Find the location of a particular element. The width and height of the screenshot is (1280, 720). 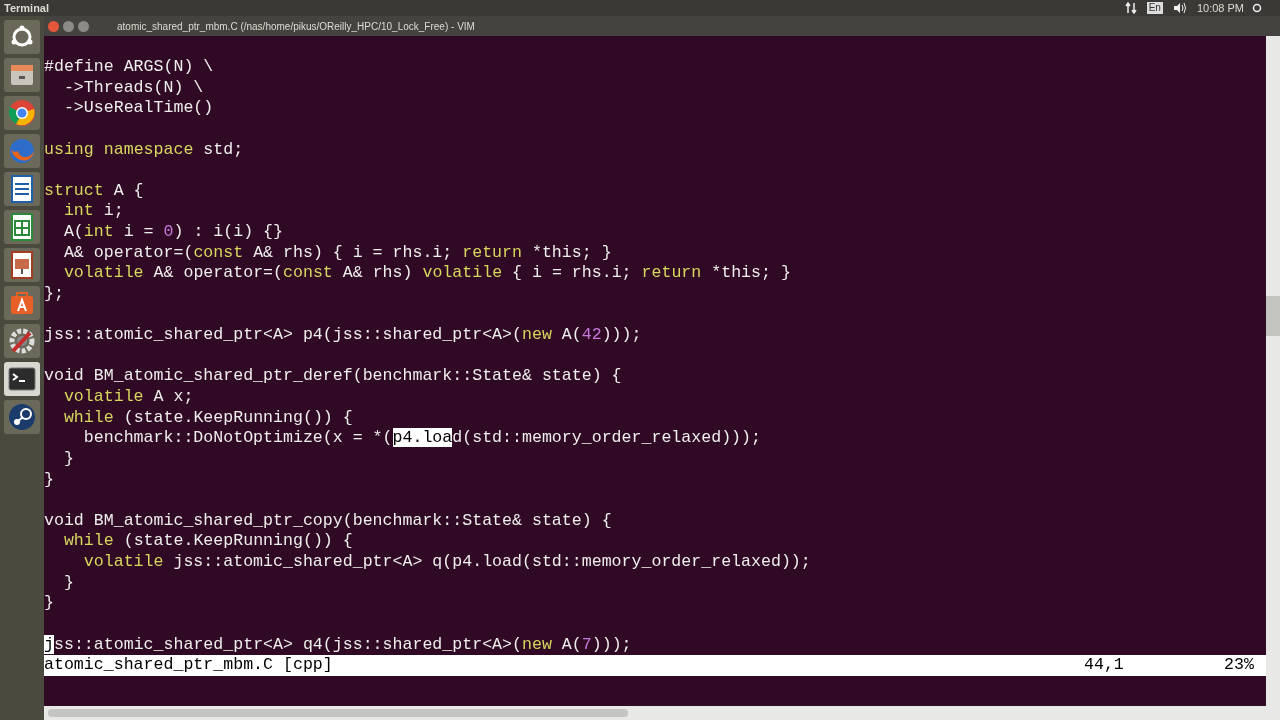

code-line: void BM_atomic_shared_ptr_deref(benchmark::State& state) { is located at coordinates (333, 376).